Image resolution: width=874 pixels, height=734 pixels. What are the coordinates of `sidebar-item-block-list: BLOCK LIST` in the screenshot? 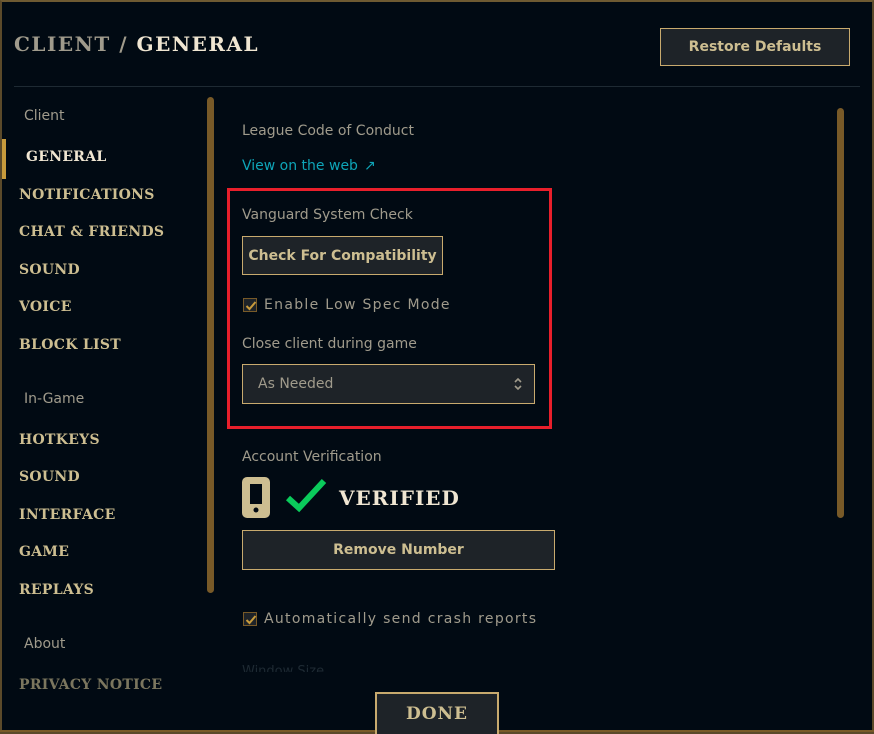 It's located at (70, 345).